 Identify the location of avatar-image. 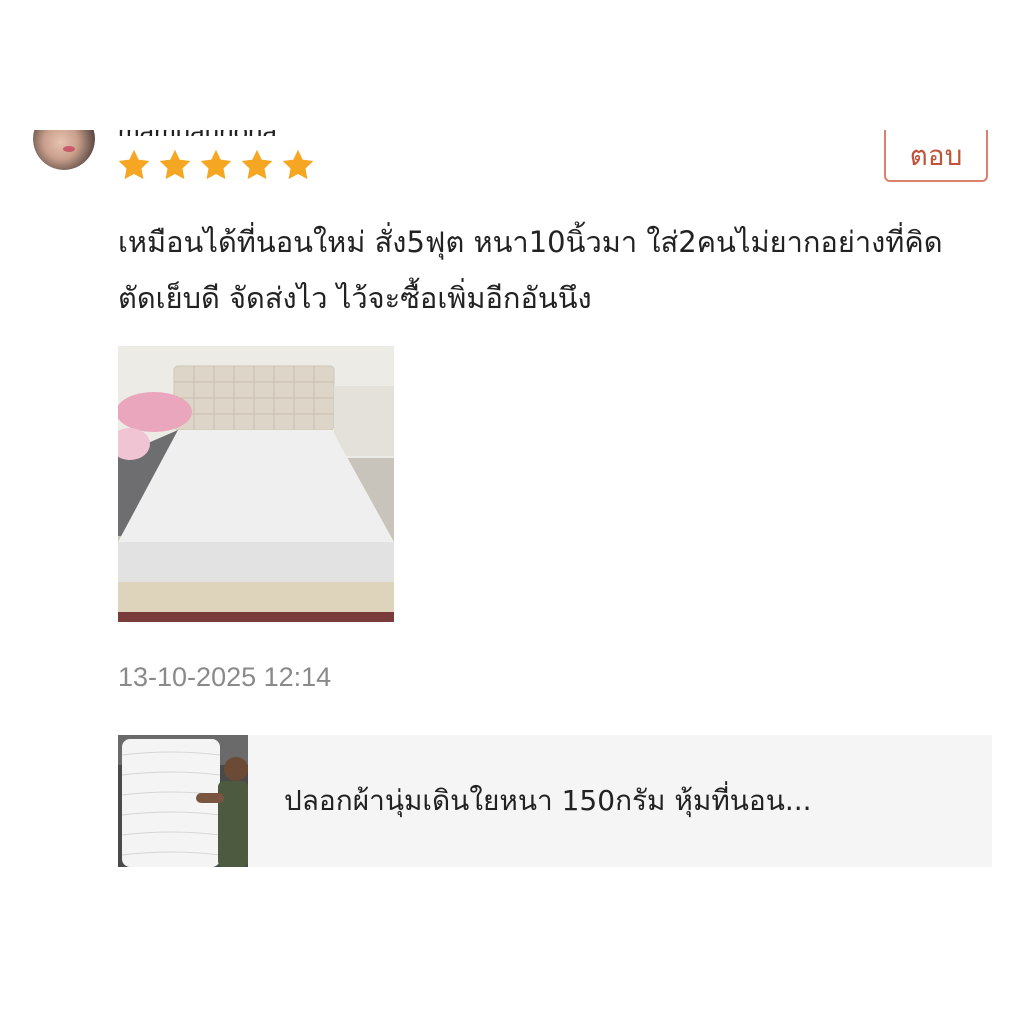
(64, 150).